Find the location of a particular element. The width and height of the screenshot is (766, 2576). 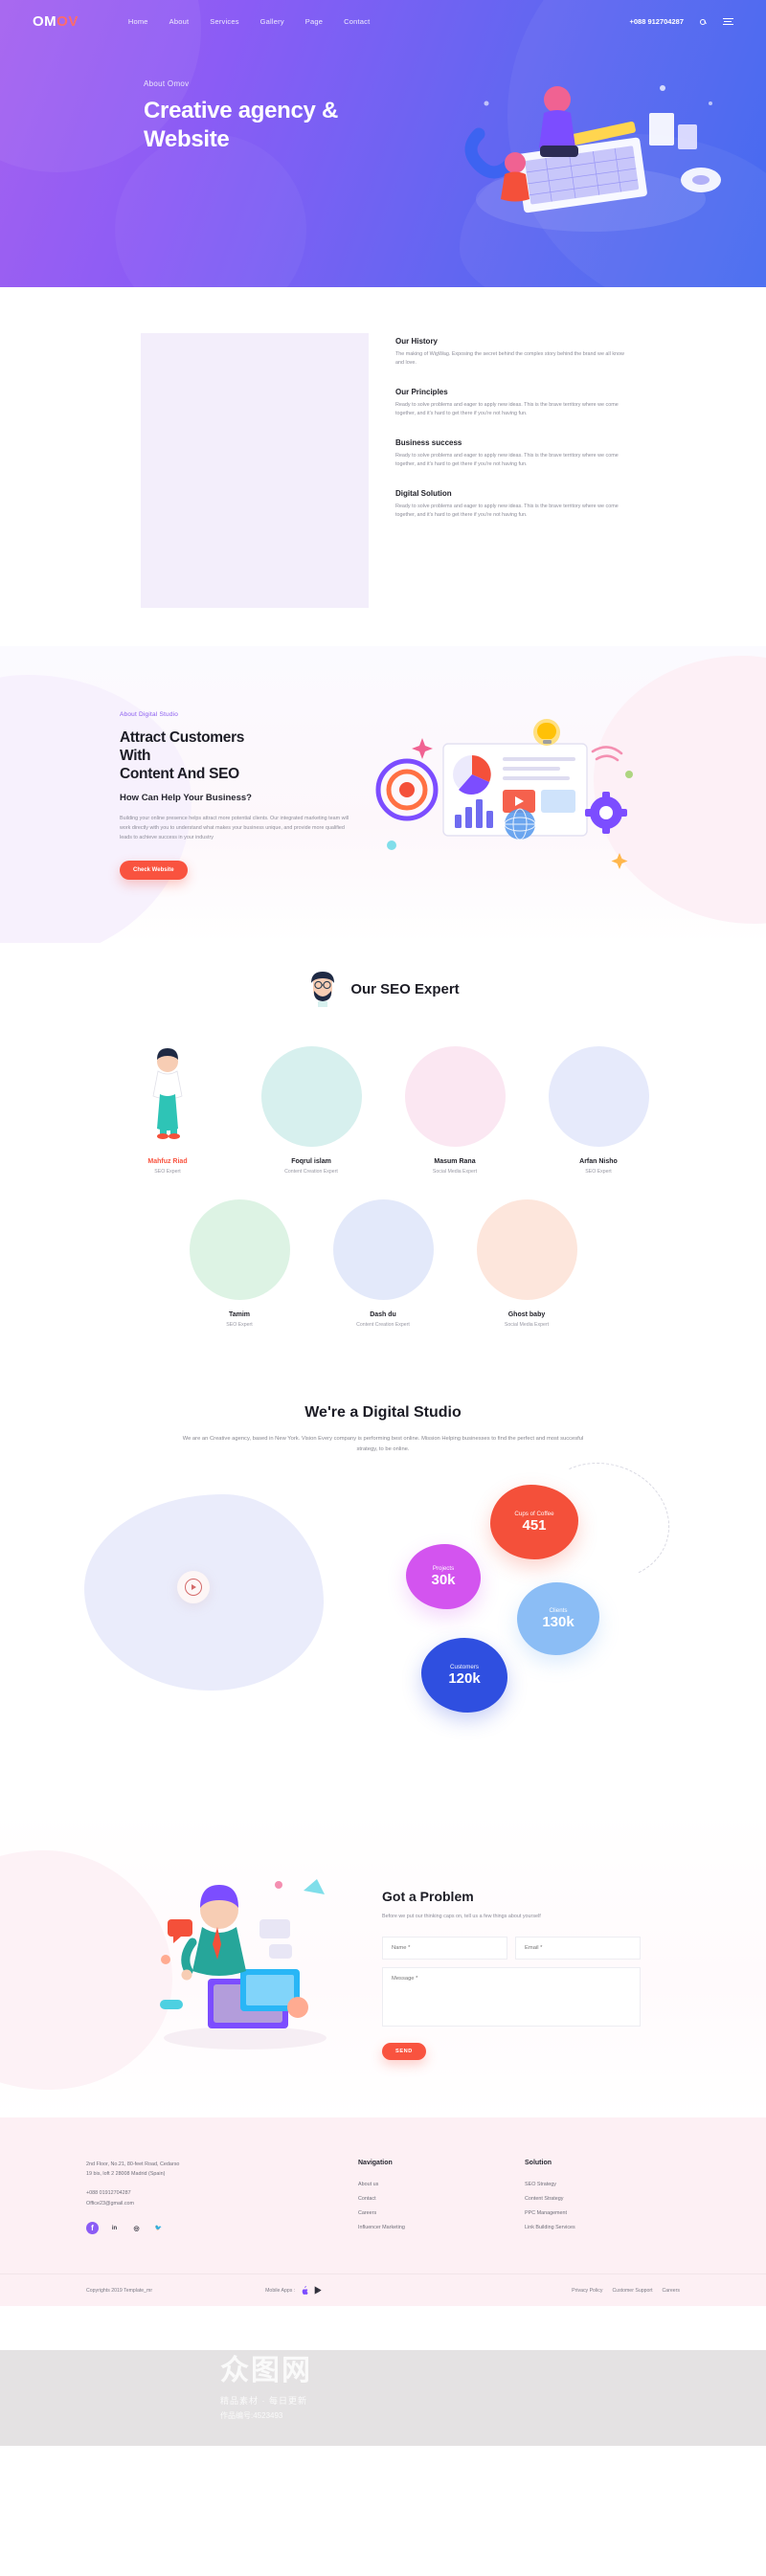

apple-store-icon is located at coordinates (305, 2291).